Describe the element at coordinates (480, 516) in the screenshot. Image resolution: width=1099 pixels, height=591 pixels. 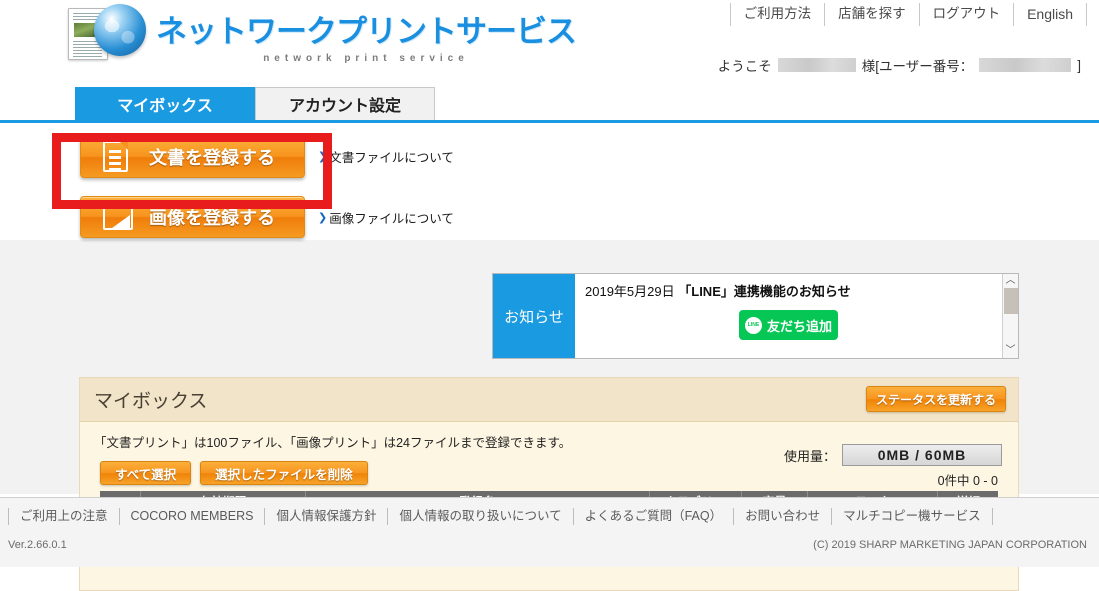
I see `footer-link-personal-info: 個人情報の取り扱いについて` at that location.